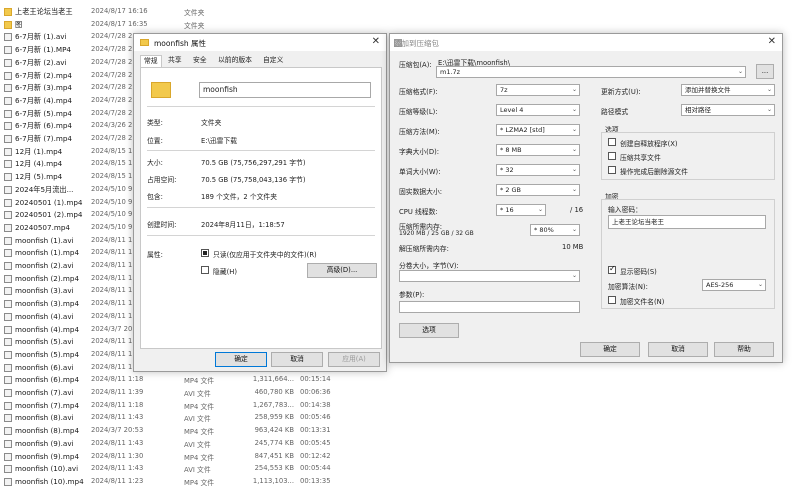  Describe the element at coordinates (429, 330) in the screenshot. I see `options-button: 选项` at that location.